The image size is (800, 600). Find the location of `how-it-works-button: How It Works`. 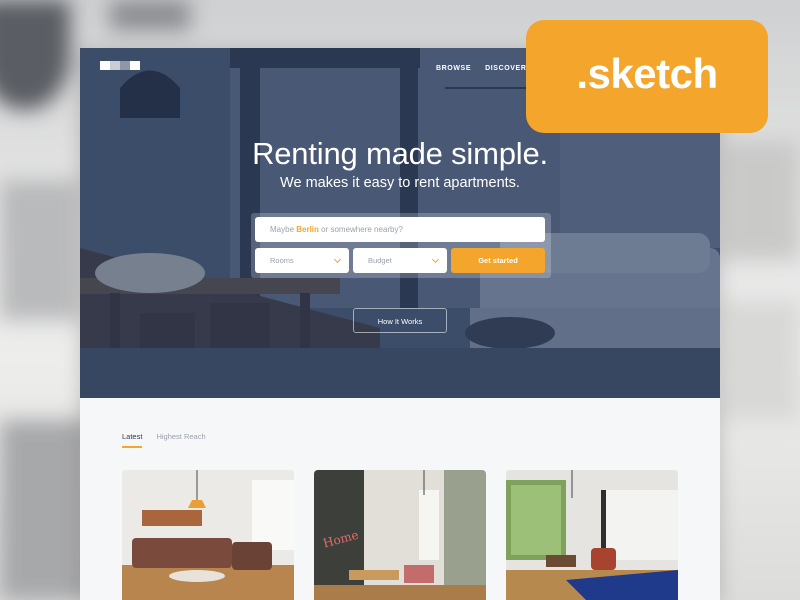

how-it-works-button: How It Works is located at coordinates (400, 320).